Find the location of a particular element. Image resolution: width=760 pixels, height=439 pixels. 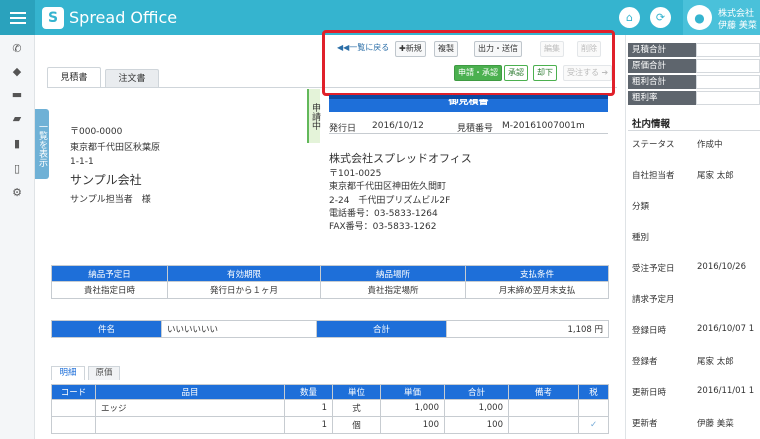

info-label: 自社担当者 is located at coordinates (653, 176).